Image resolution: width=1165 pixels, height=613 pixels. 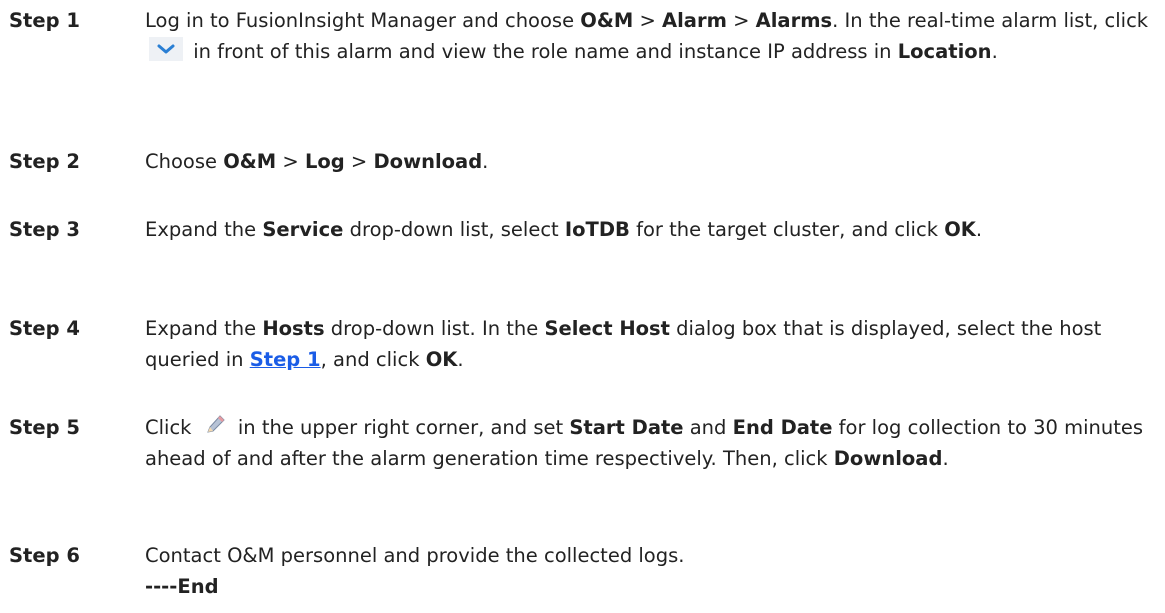 What do you see at coordinates (454, 229) in the screenshot?
I see `text-run: drop-down list, select` at bounding box center [454, 229].